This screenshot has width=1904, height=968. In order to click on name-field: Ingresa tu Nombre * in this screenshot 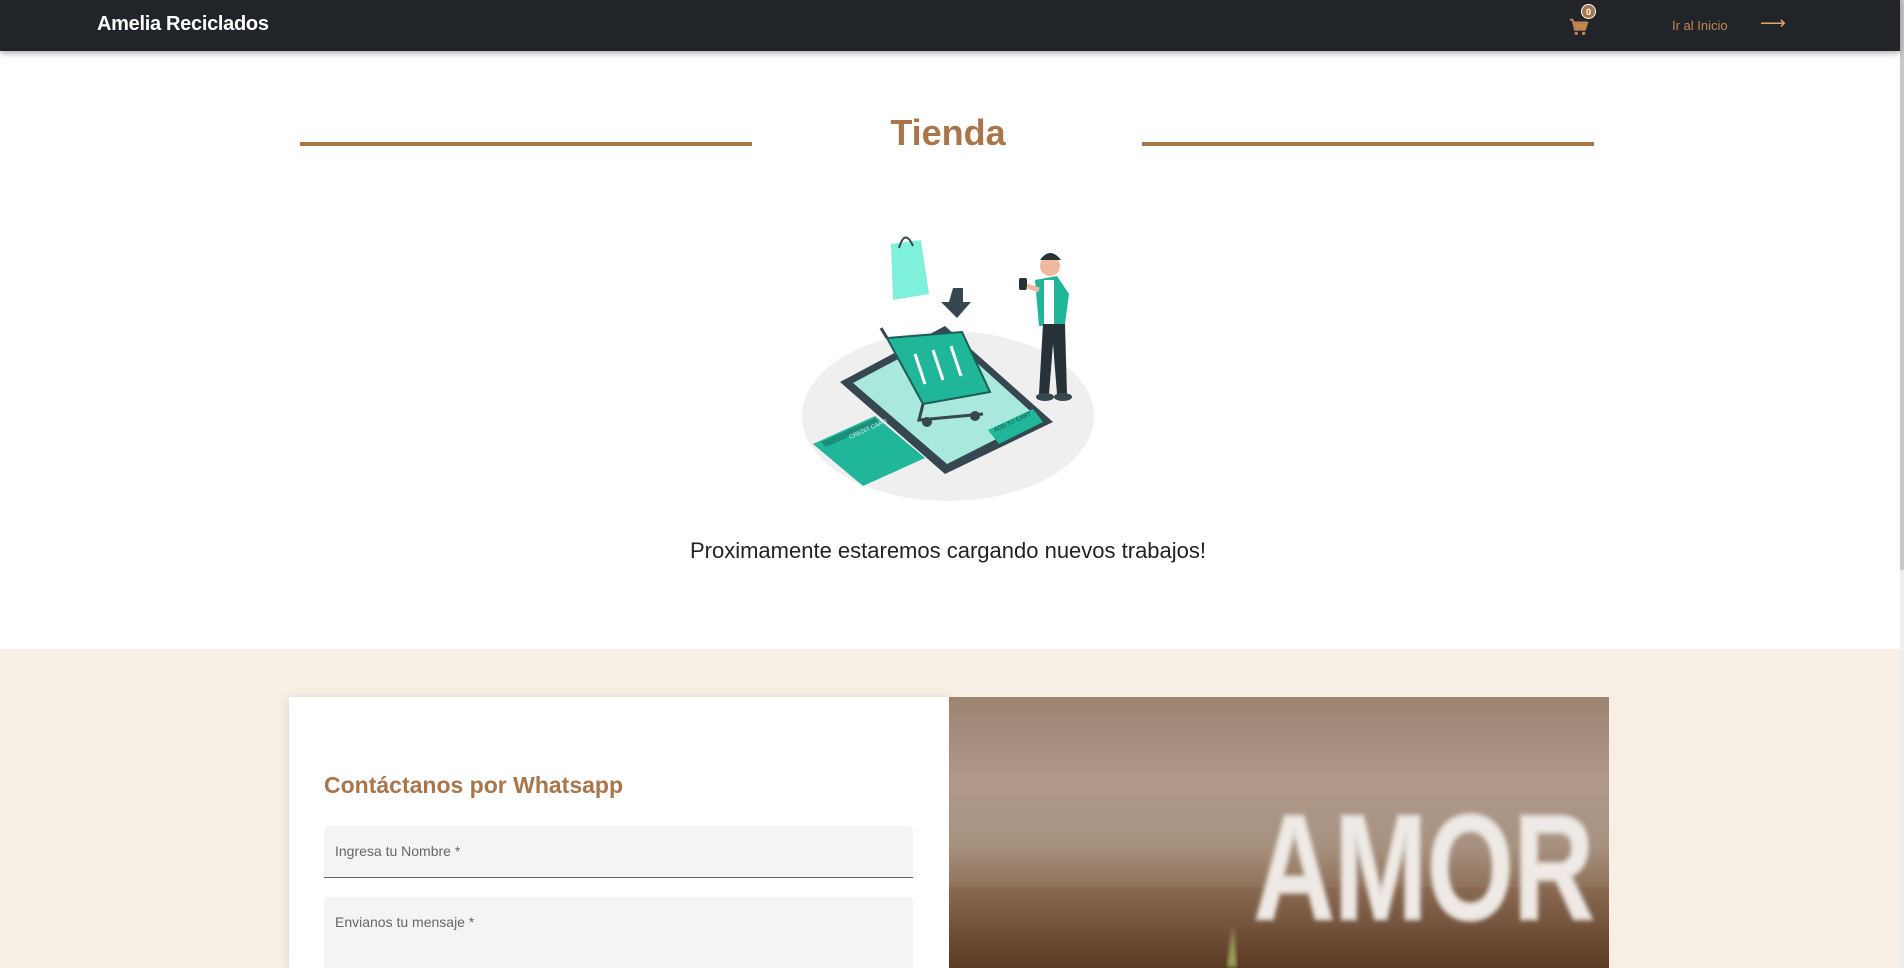, I will do `click(618, 852)`.